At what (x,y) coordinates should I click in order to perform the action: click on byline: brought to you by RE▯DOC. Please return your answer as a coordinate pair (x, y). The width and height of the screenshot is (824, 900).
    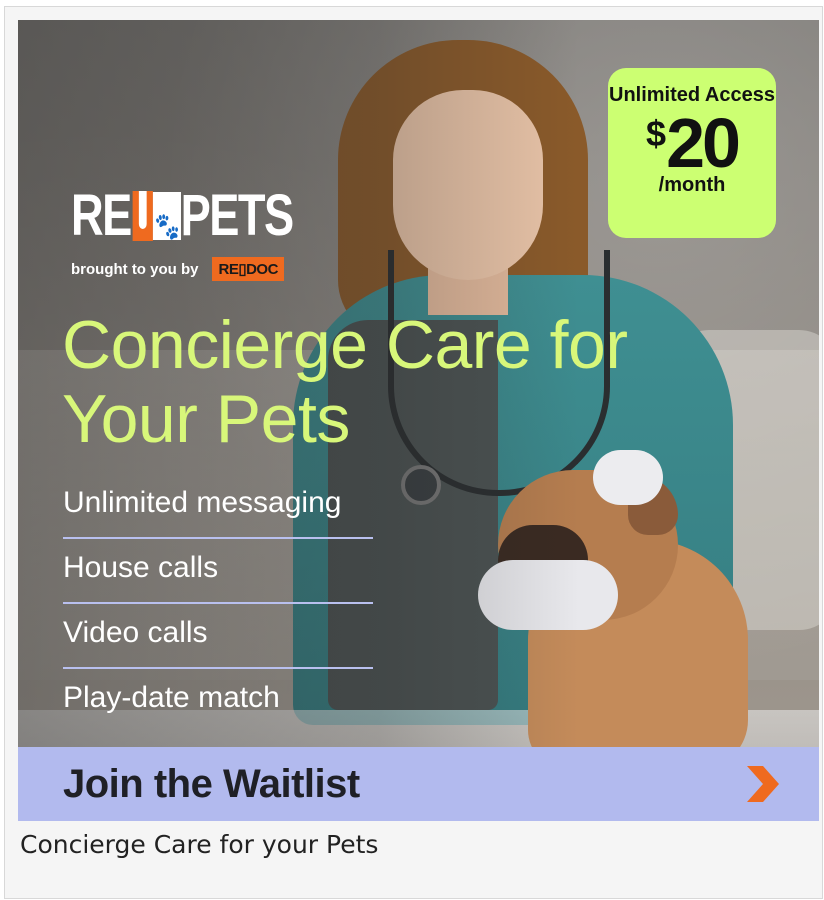
    Looking at the image, I should click on (177, 269).